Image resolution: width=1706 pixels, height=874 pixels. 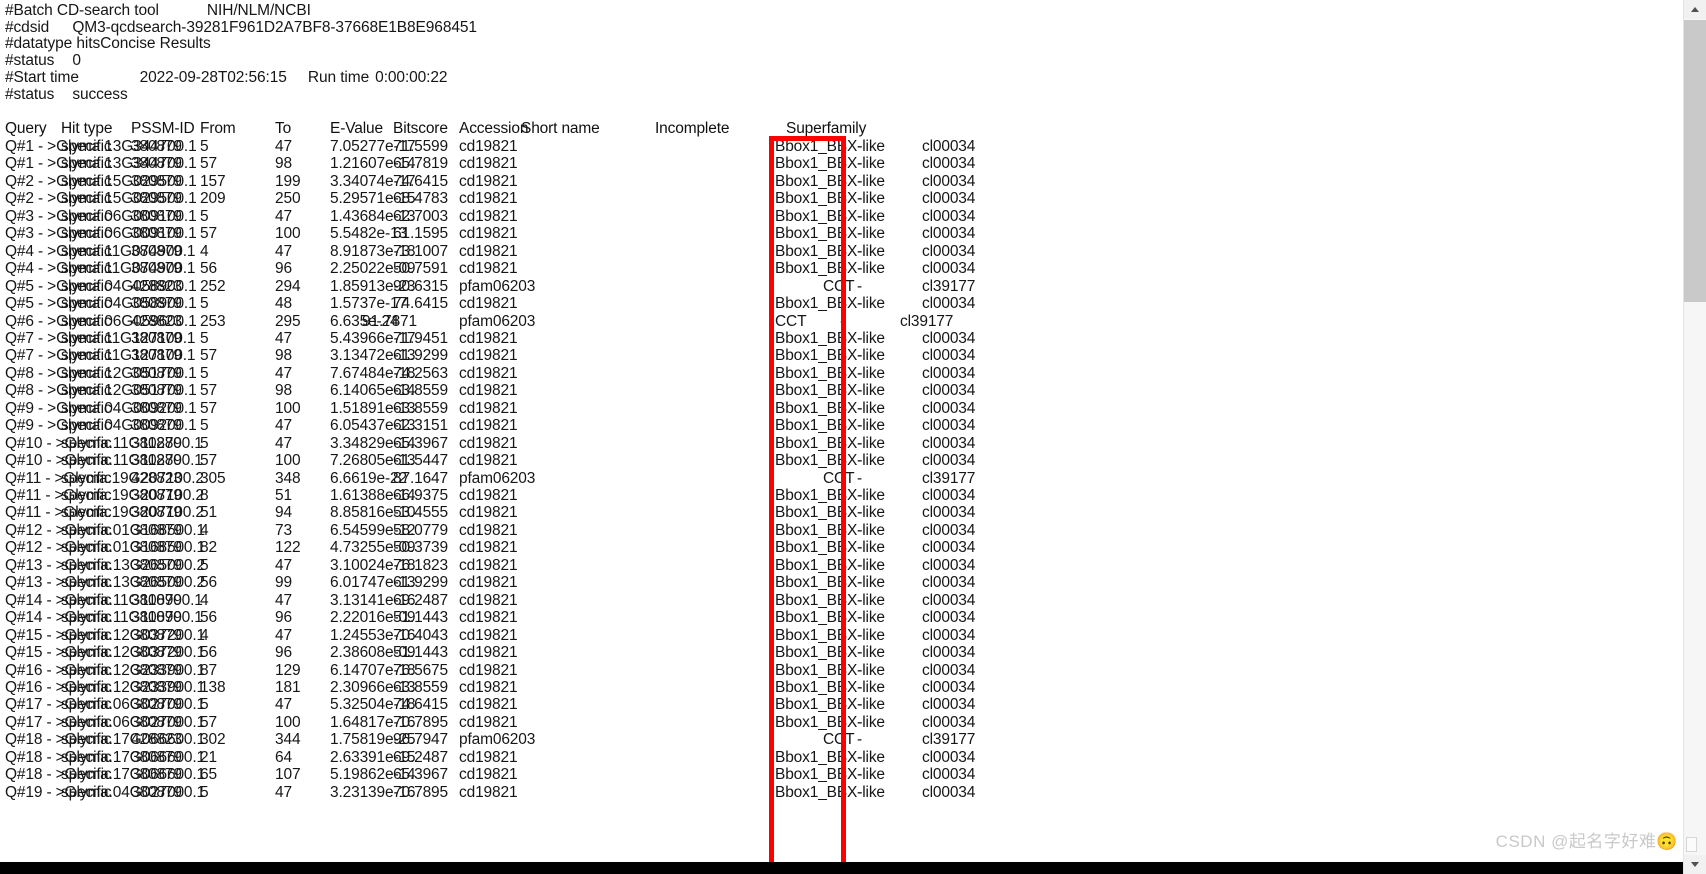 What do you see at coordinates (208, 618) in the screenshot?
I see `cell-from: 56` at bounding box center [208, 618].